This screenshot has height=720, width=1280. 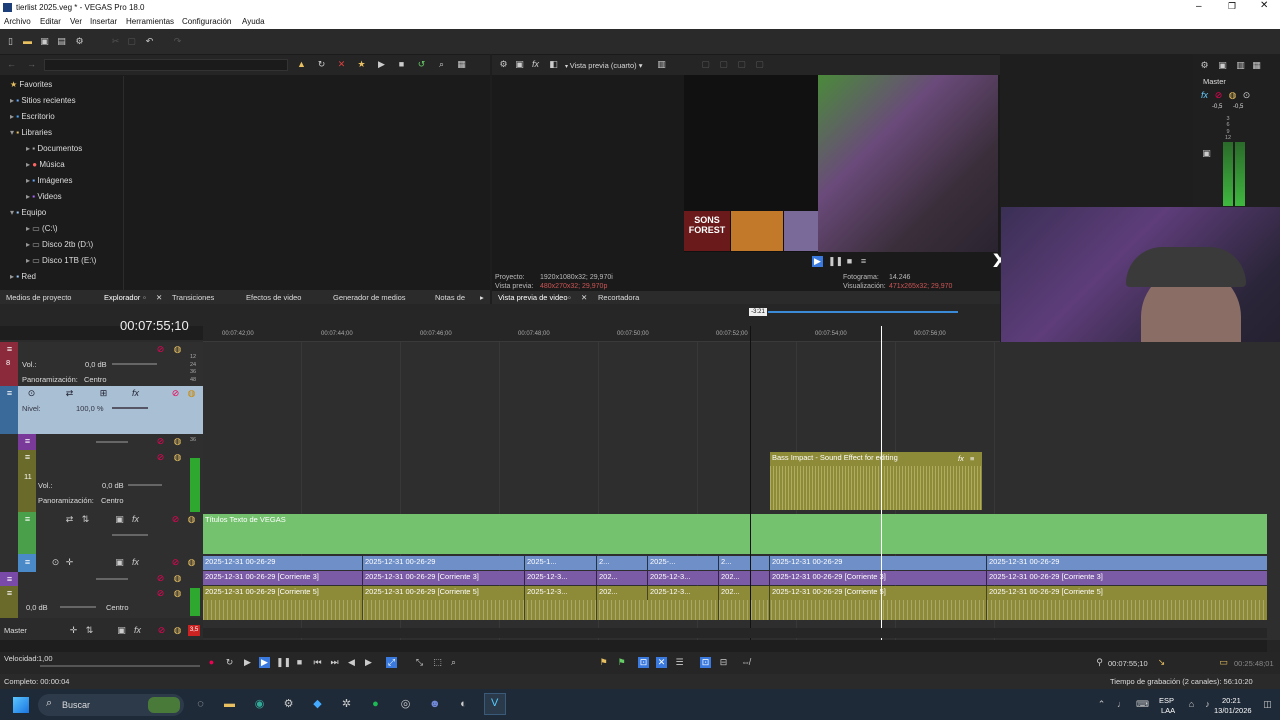 What do you see at coordinates (49, 180) in the screenshot?
I see `tree-images: ▸ ▪ Imágenes` at bounding box center [49, 180].